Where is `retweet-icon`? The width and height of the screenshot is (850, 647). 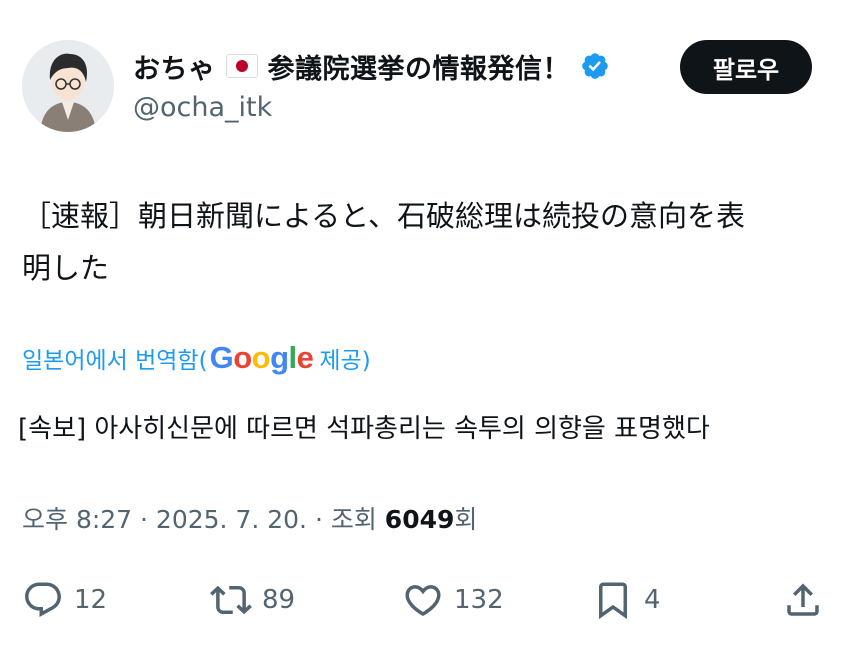 retweet-icon is located at coordinates (231, 600).